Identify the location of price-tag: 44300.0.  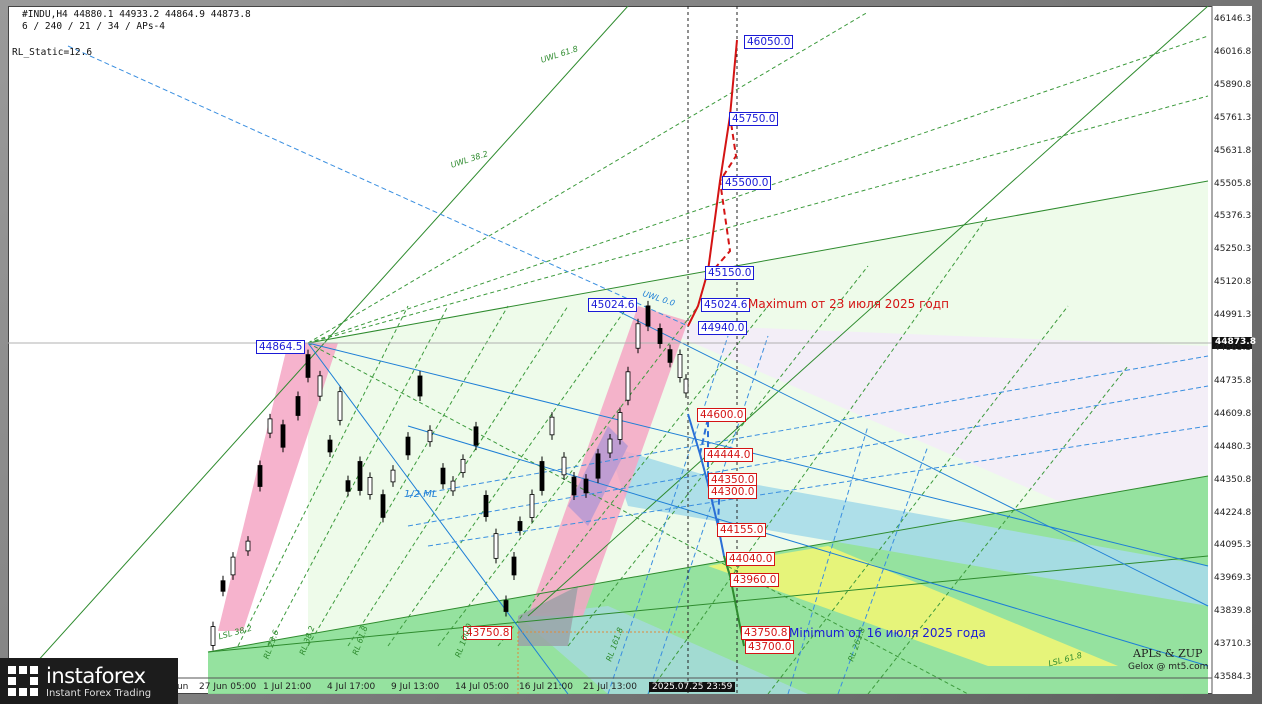
(733, 492).